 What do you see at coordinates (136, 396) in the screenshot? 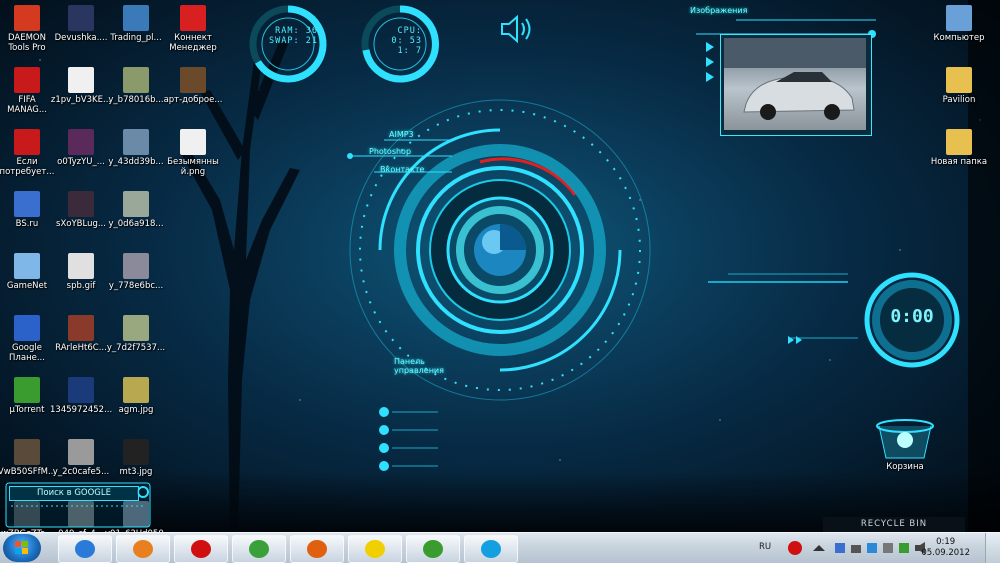
I see `desktop-icon: agm.jpg` at bounding box center [136, 396].